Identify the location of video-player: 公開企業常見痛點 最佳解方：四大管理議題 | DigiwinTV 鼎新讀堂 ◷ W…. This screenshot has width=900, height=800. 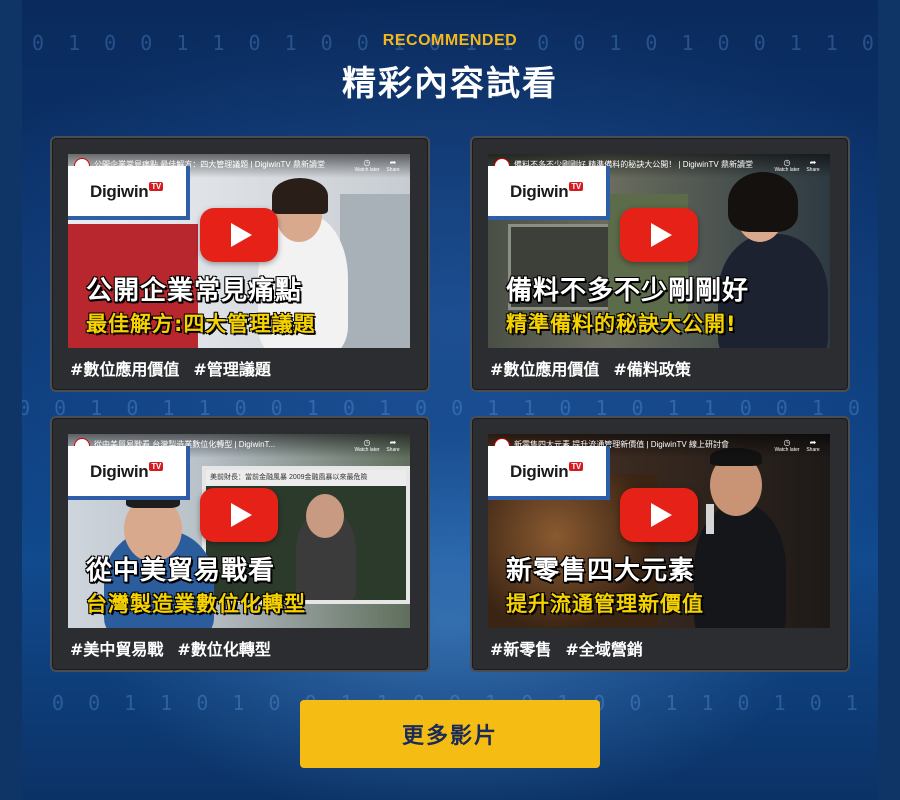
(239, 251).